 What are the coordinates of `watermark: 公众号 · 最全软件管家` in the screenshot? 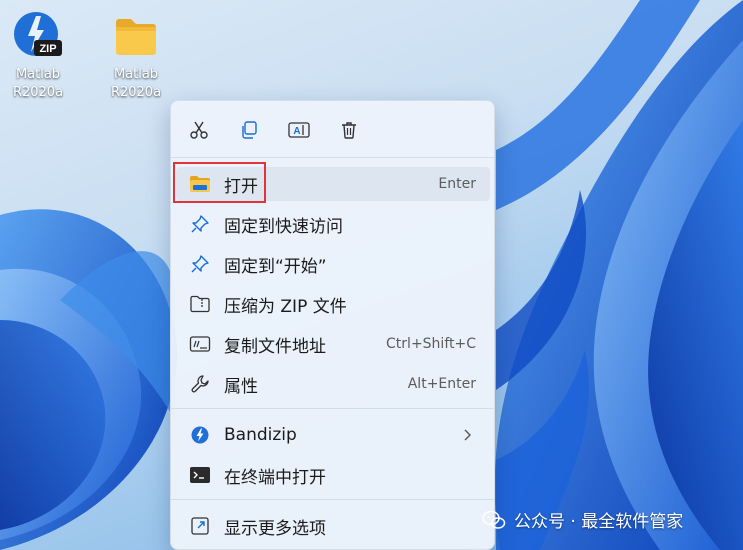 It's located at (582, 519).